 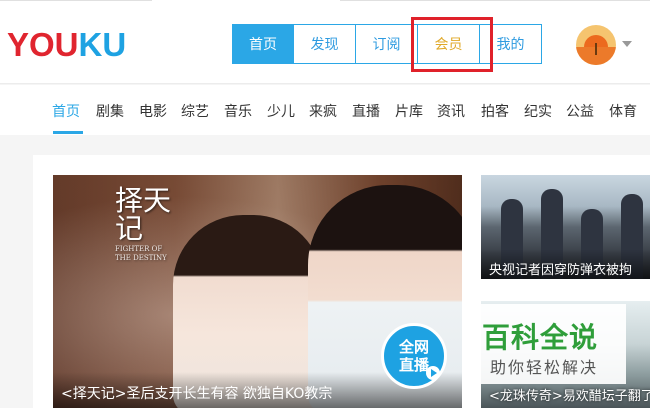 I want to click on poster-title-text: 择天记, so click(x=143, y=214).